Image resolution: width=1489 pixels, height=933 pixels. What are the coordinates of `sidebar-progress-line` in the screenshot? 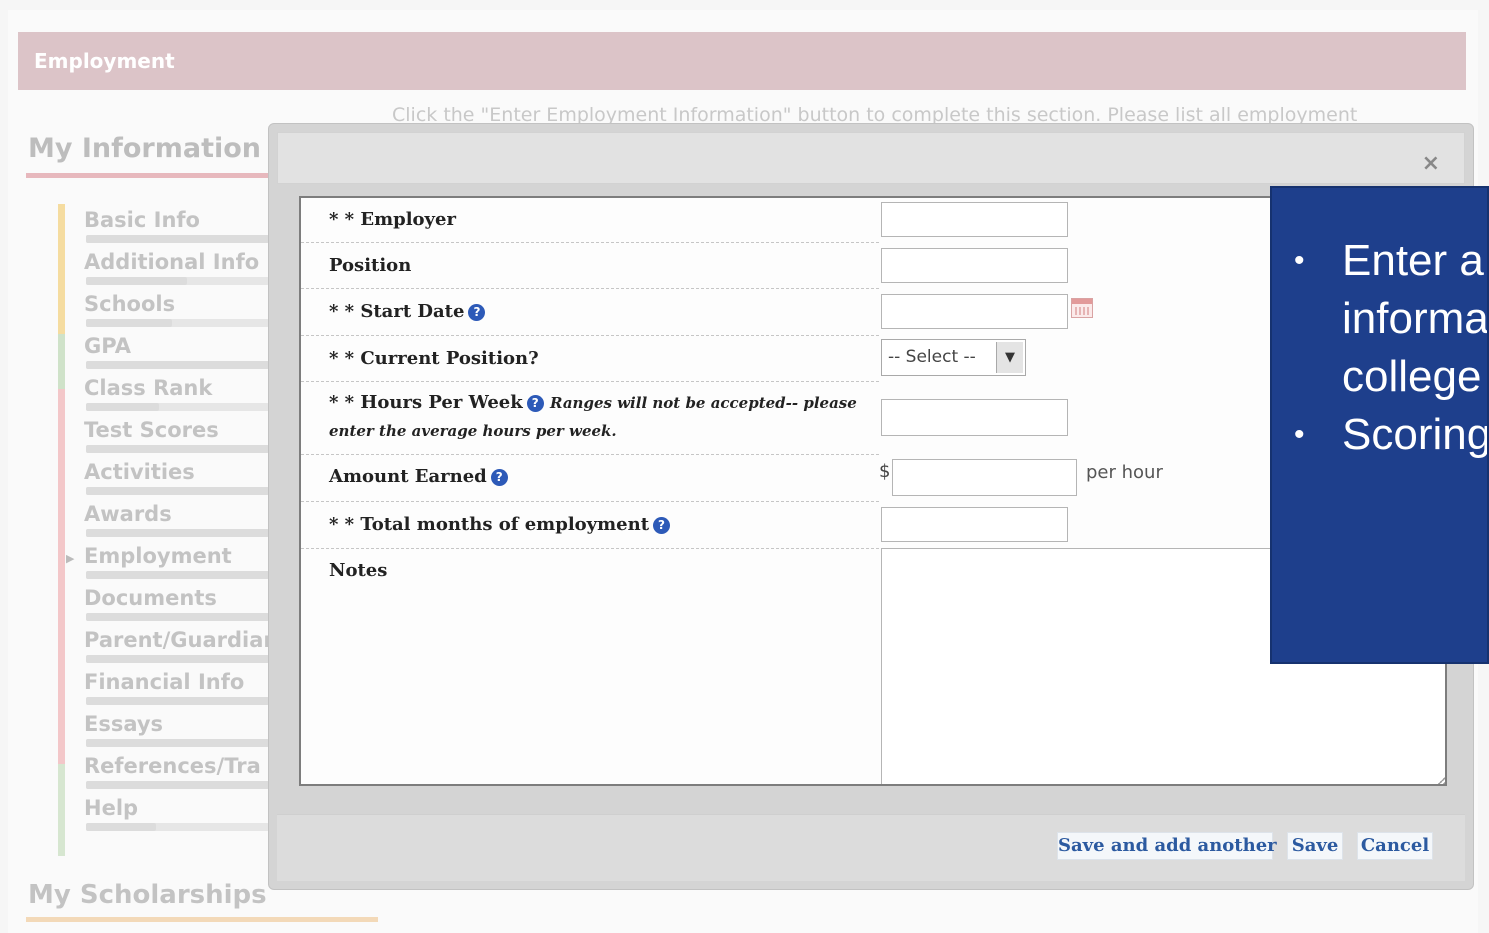 It's located at (61, 530).